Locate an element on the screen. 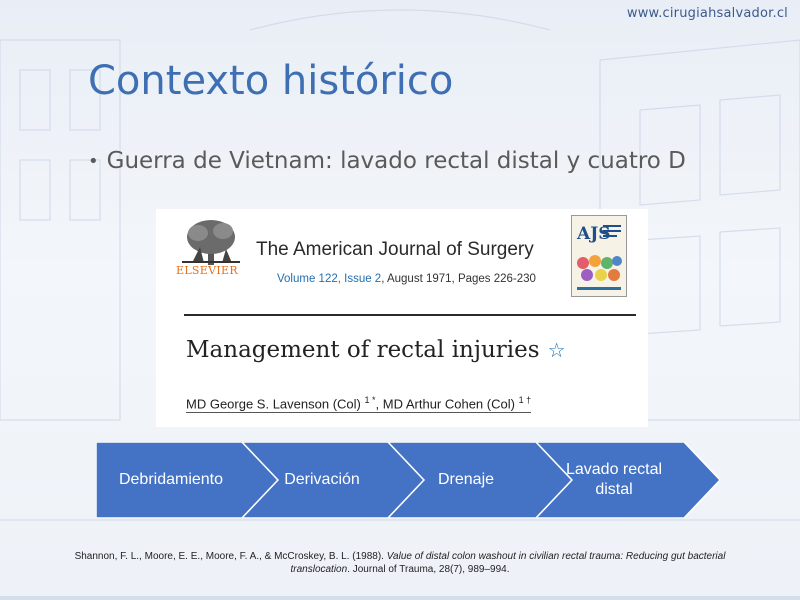 The image size is (800, 600). journal-name: The American Journal of Surgery is located at coordinates (395, 249).